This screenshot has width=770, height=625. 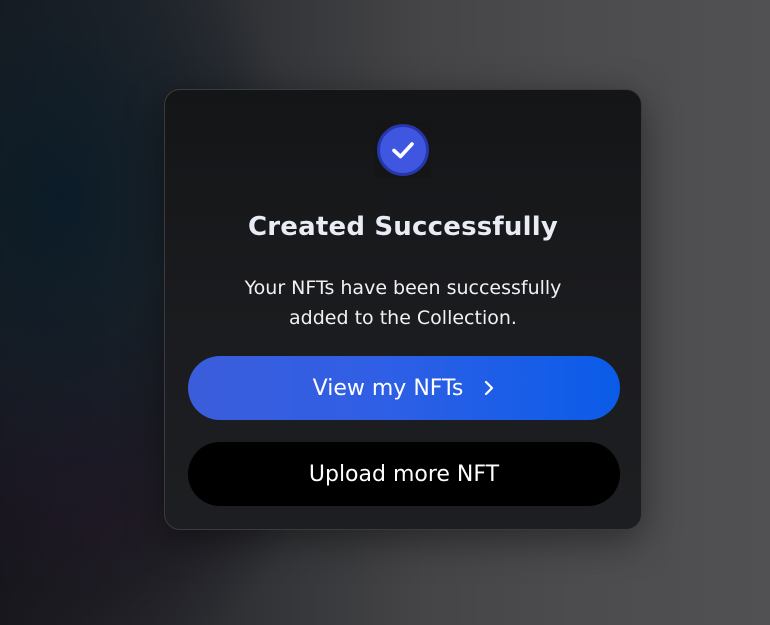 I want to click on view-my-nfts-button: View my NFTs, so click(x=404, y=388).